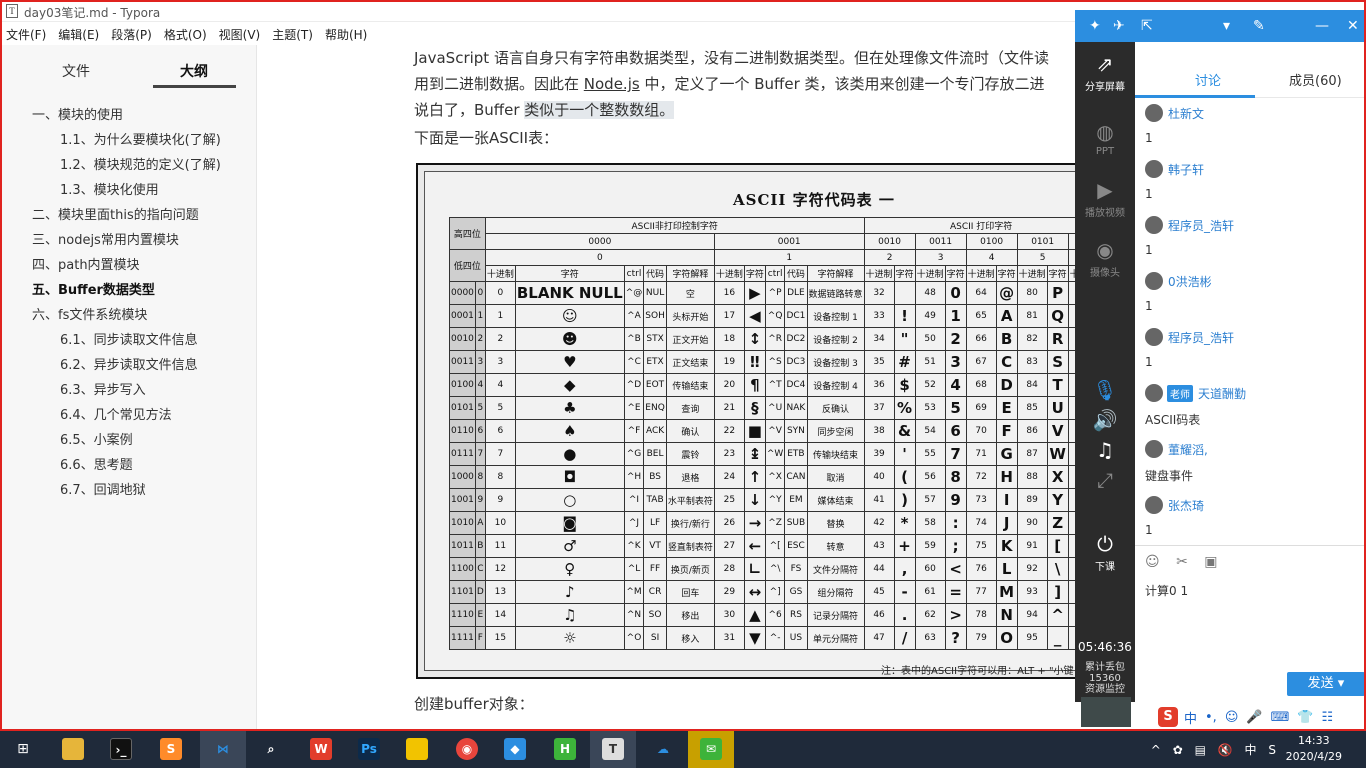 The image size is (1366, 768). I want to click on outline-item: 6.4、几个常见方法, so click(129, 415).